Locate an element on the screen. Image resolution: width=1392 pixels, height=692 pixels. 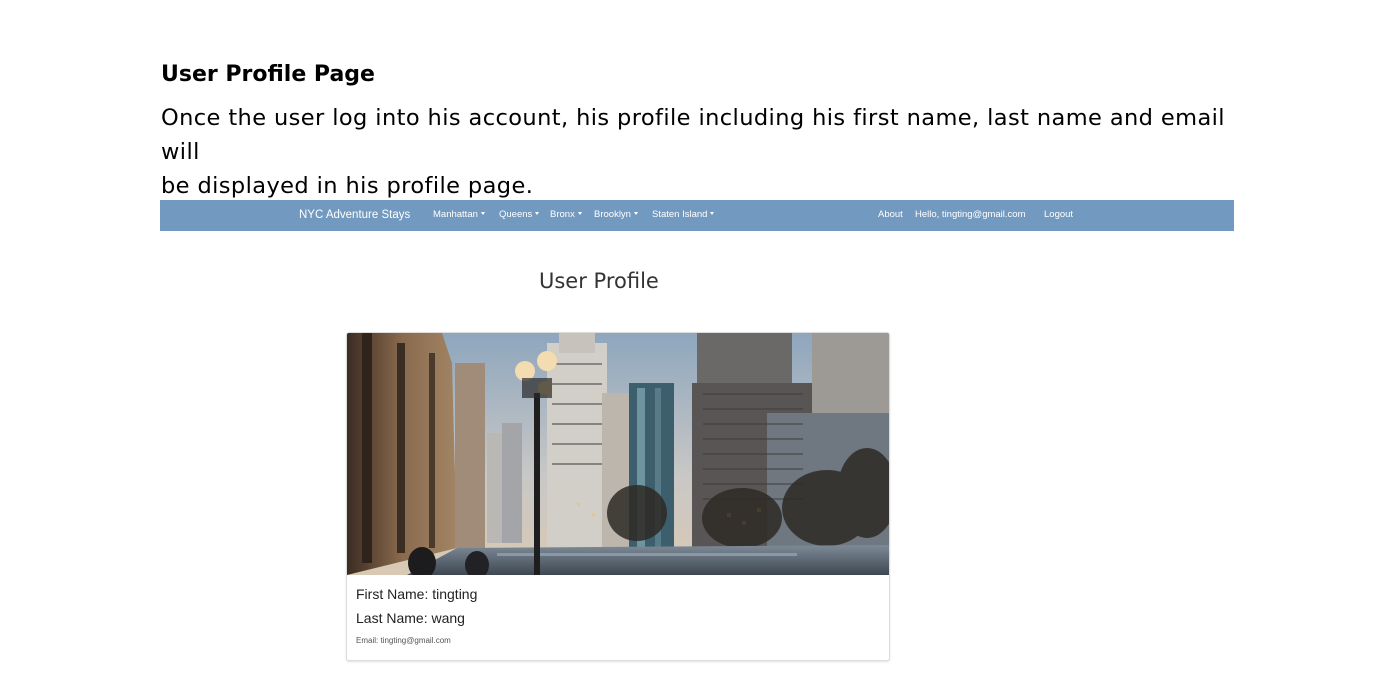
nav-menu-bronx: Bronx is located at coordinates (566, 215).